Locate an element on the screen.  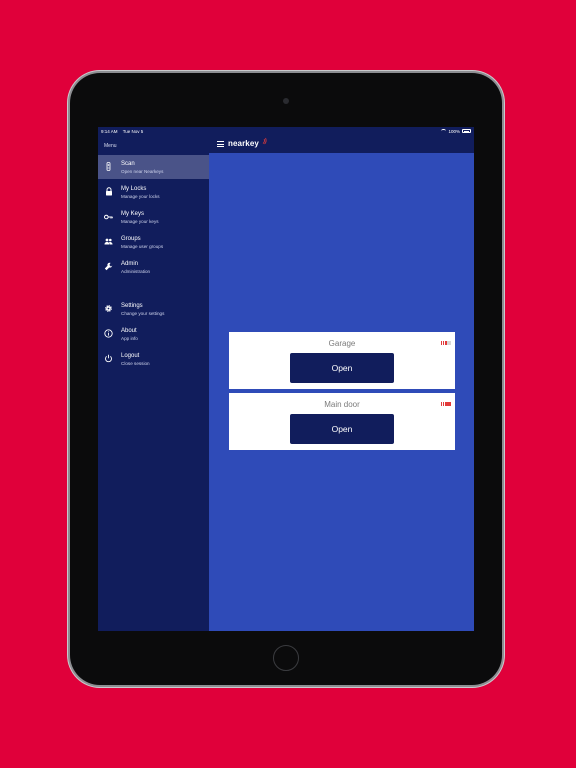
hamburger-menu-icon is located at coordinates (220, 144).